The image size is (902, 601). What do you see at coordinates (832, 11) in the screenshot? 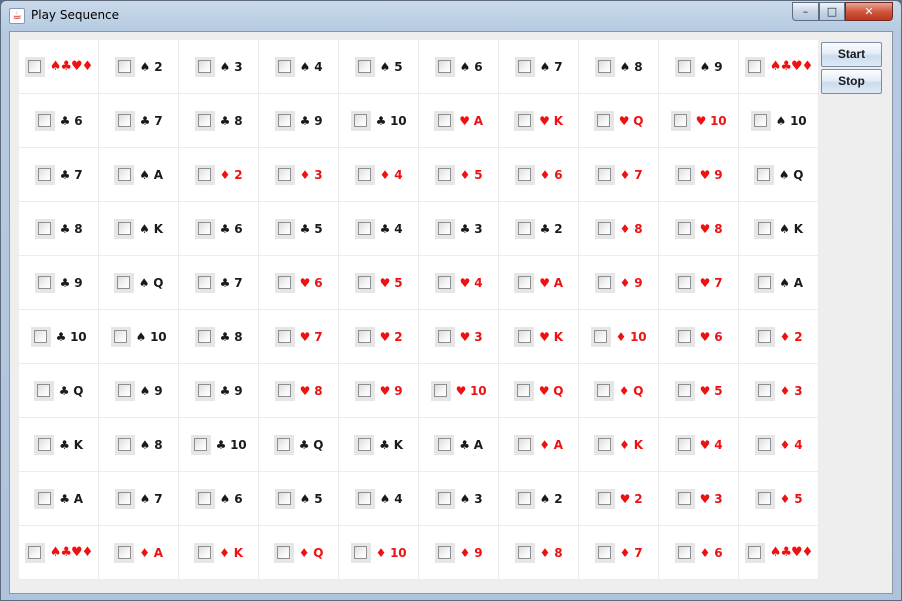
I see `maximize-button: □` at bounding box center [832, 11].